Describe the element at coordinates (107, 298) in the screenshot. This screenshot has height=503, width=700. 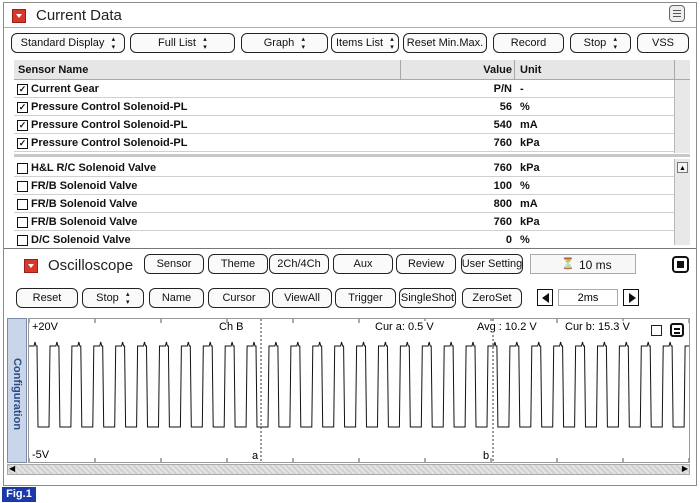
I see `scope-stop-label: Stop` at that location.